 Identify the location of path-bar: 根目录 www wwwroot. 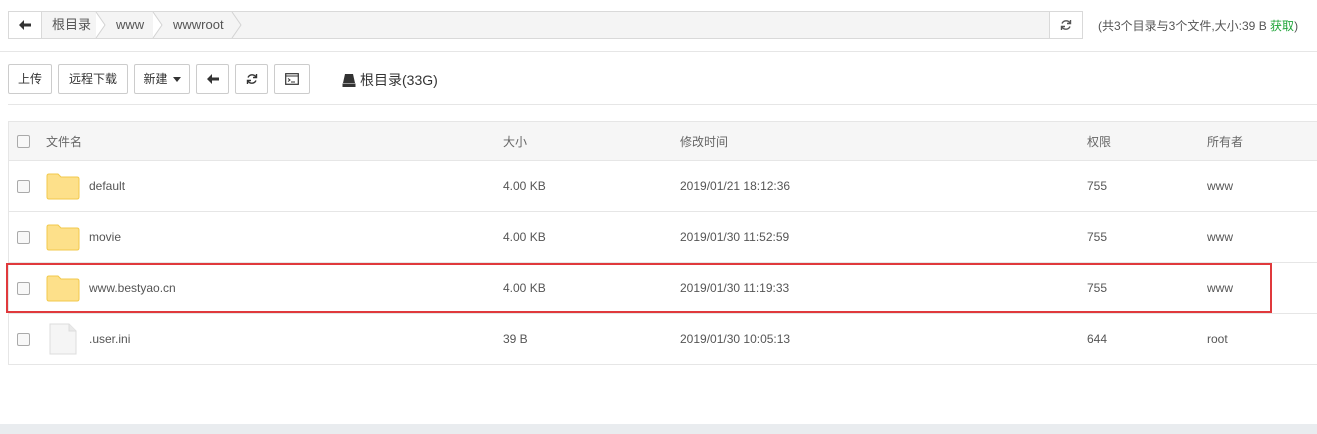
(545, 25).